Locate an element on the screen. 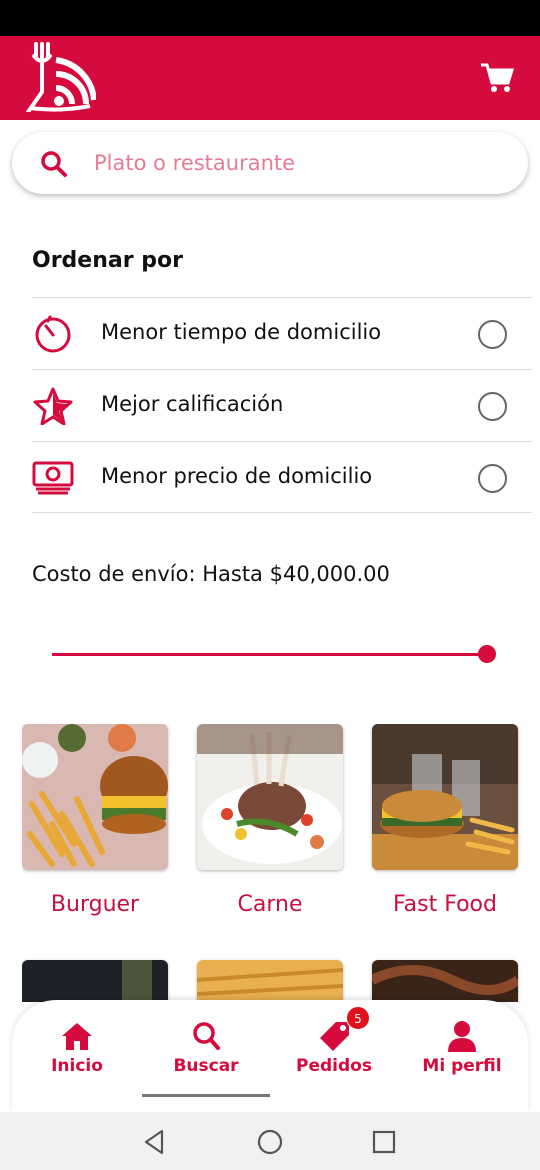 This screenshot has height=1170, width=540. tag-icon is located at coordinates (334, 1036).